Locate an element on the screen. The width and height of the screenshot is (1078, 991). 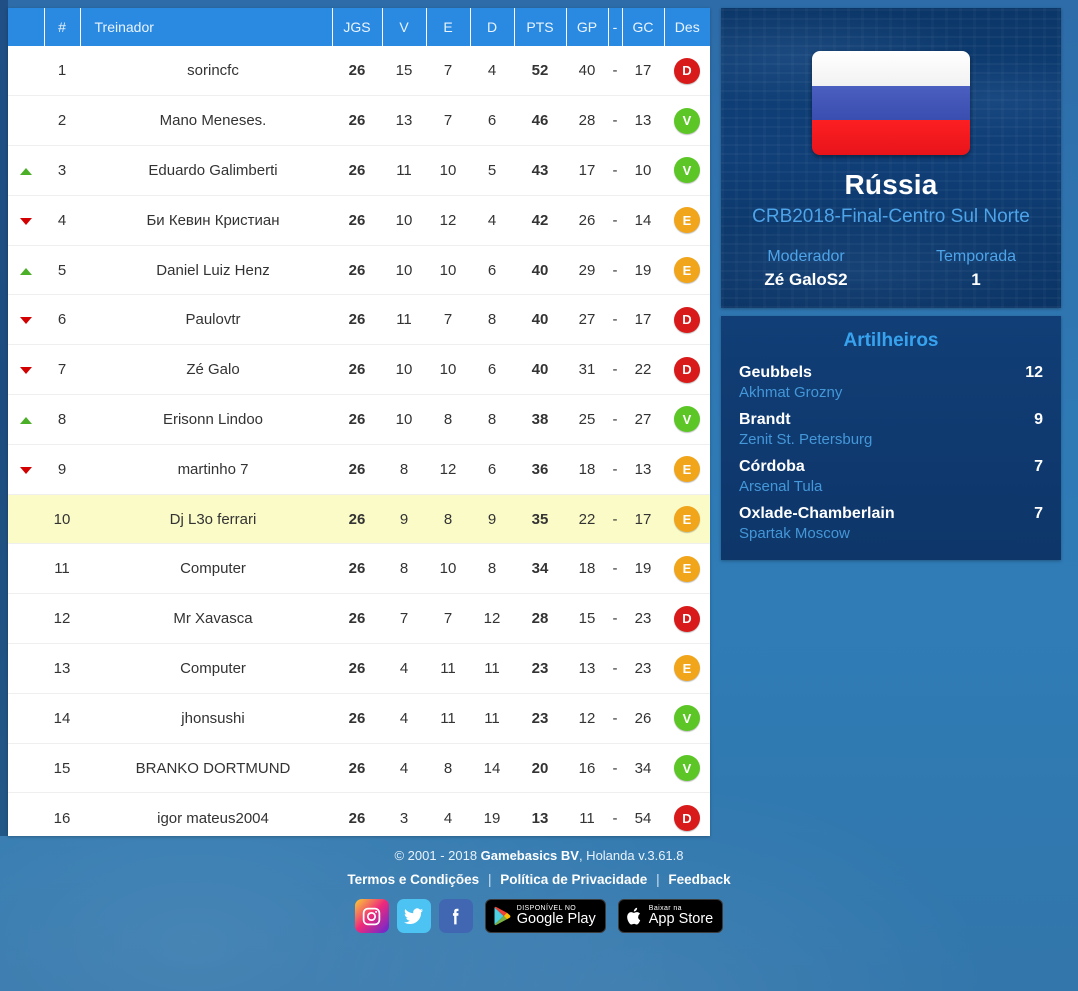
scorer-item: Brandt 9 Zenit St. Petersburg is located at coordinates (891, 429).